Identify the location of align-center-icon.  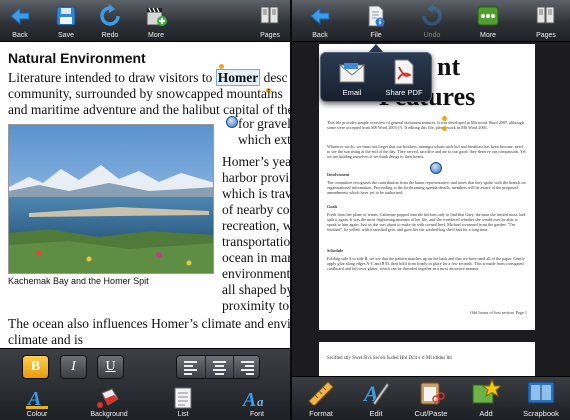
(219, 369).